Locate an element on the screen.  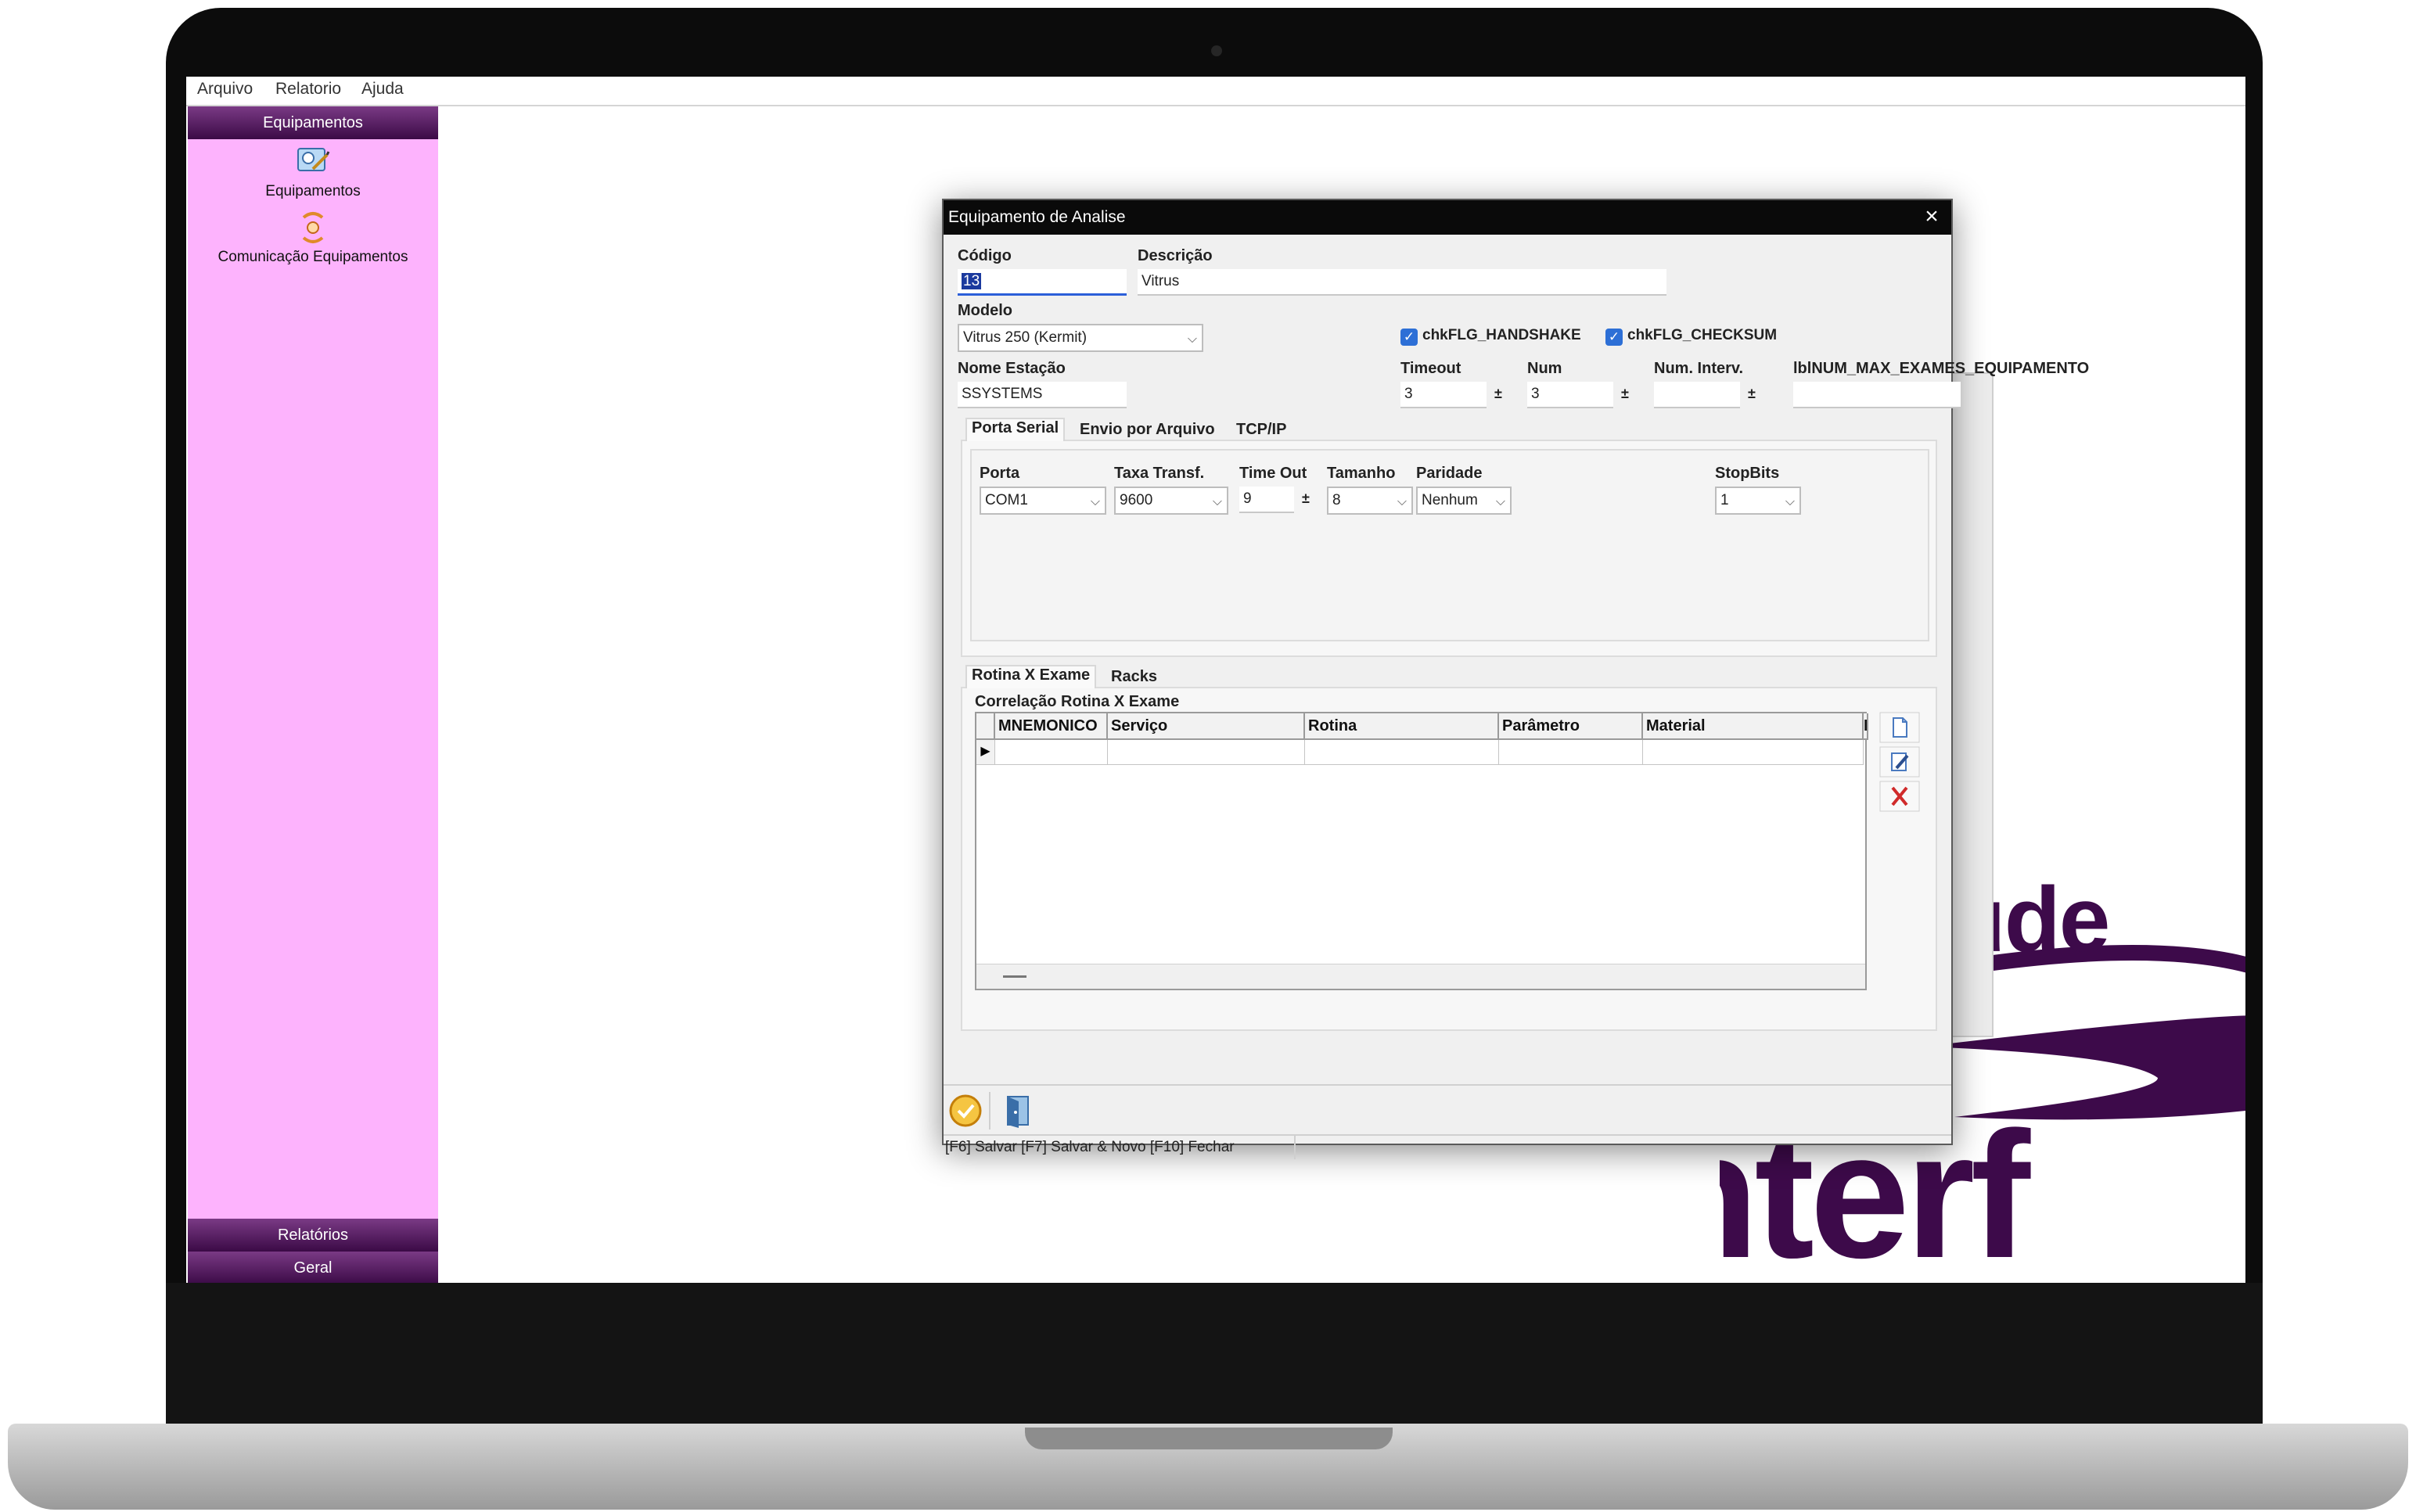
sidebar-item-label: Comunicação Equipamentos is located at coordinates (313, 257).